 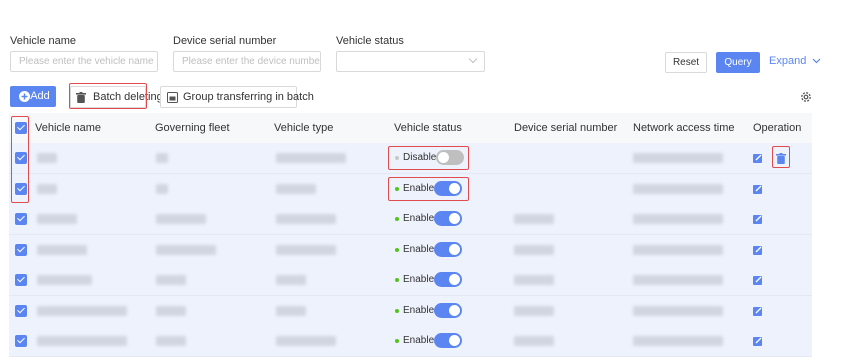 I want to click on add-label: Add, so click(x=40, y=96).